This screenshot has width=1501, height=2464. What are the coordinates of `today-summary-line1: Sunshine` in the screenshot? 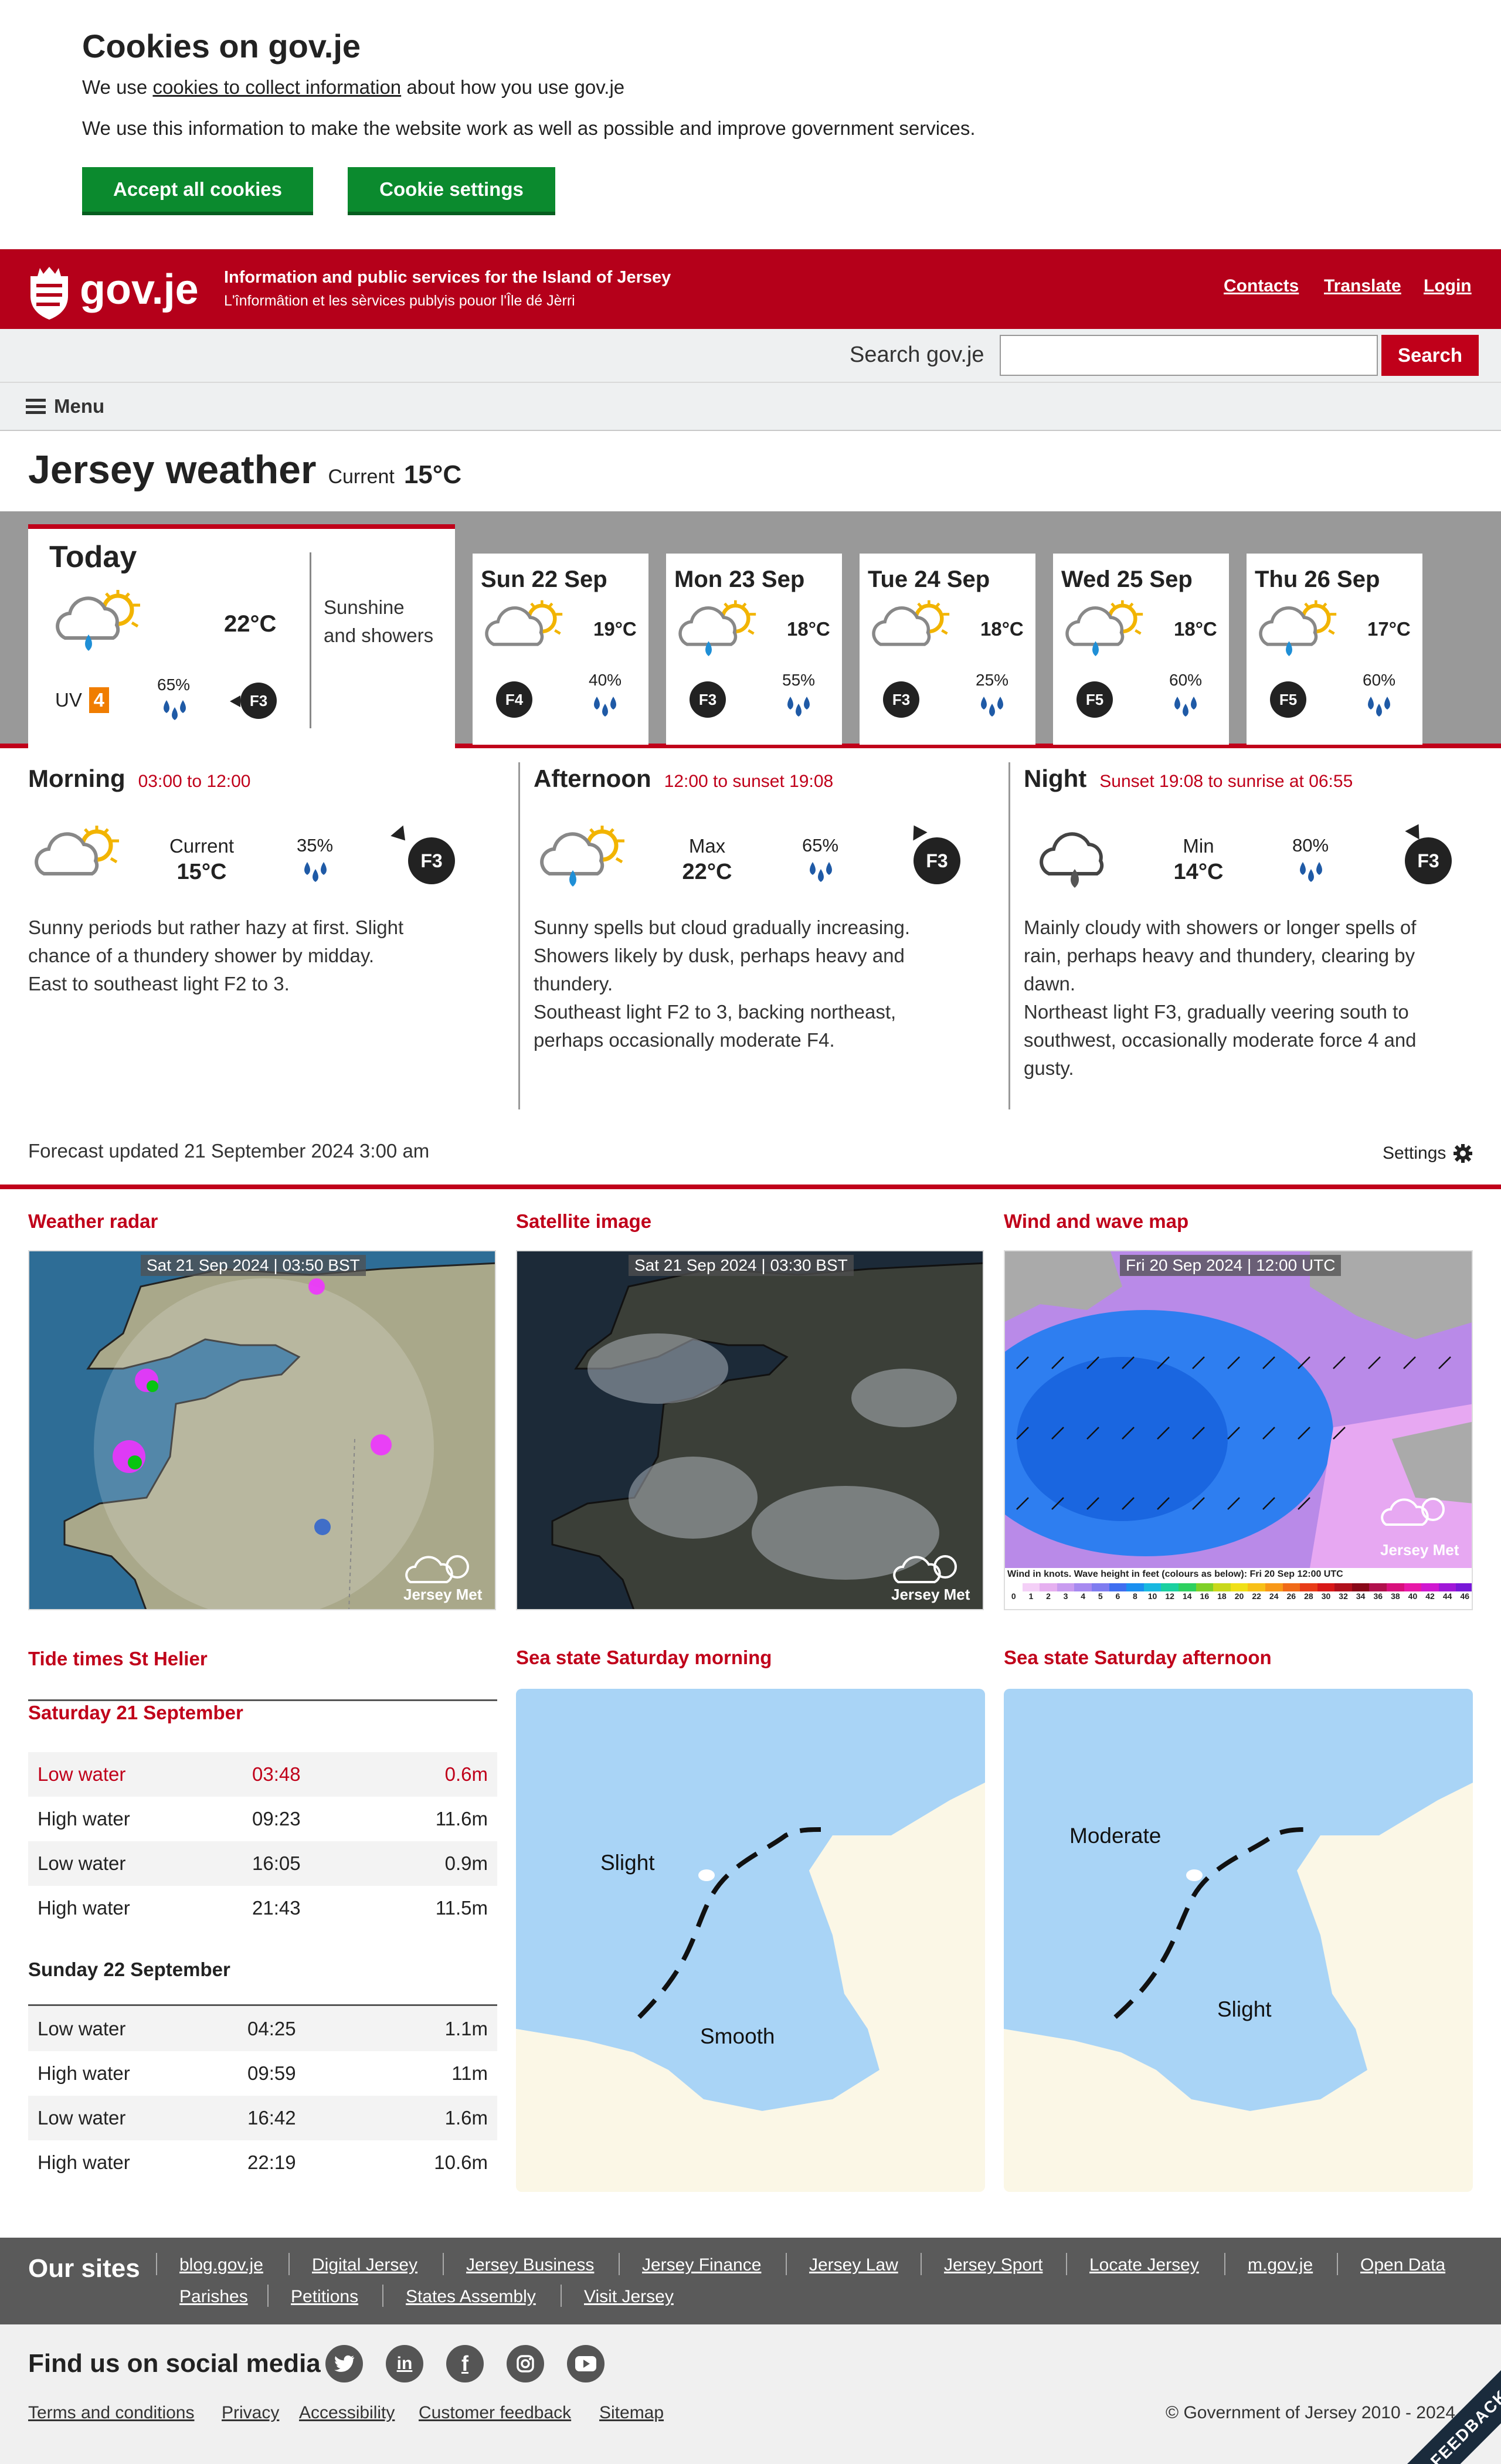 It's located at (364, 607).